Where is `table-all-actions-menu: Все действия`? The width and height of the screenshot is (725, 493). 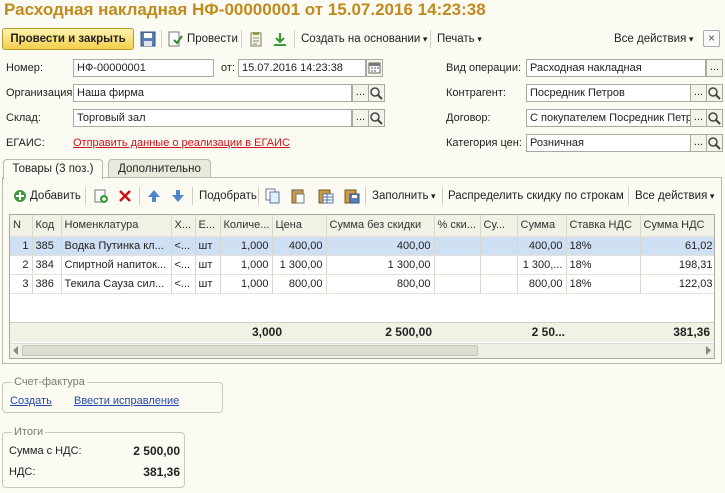 table-all-actions-menu: Все действия is located at coordinates (674, 196).